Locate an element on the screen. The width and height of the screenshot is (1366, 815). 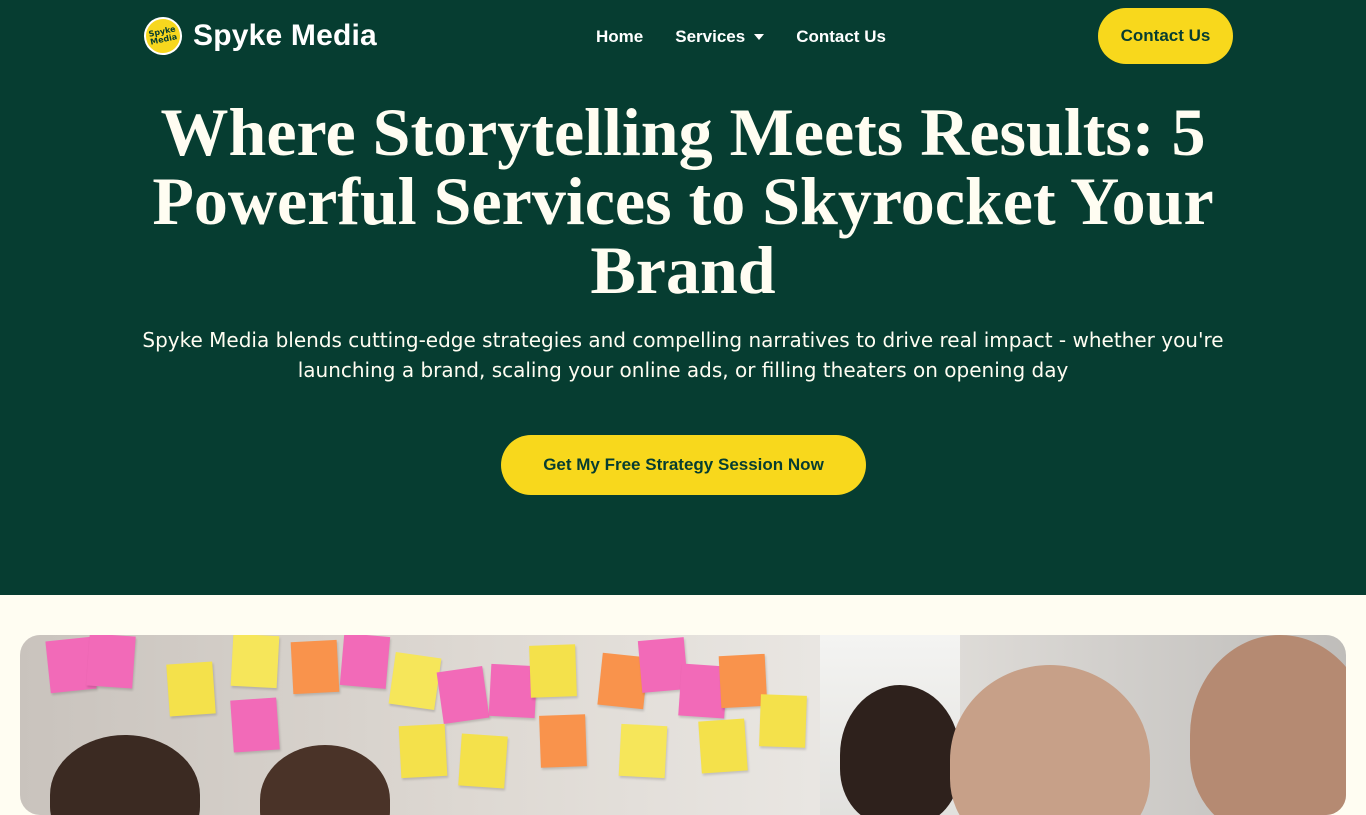
contact-us-button: Contact Us is located at coordinates (1165, 36).